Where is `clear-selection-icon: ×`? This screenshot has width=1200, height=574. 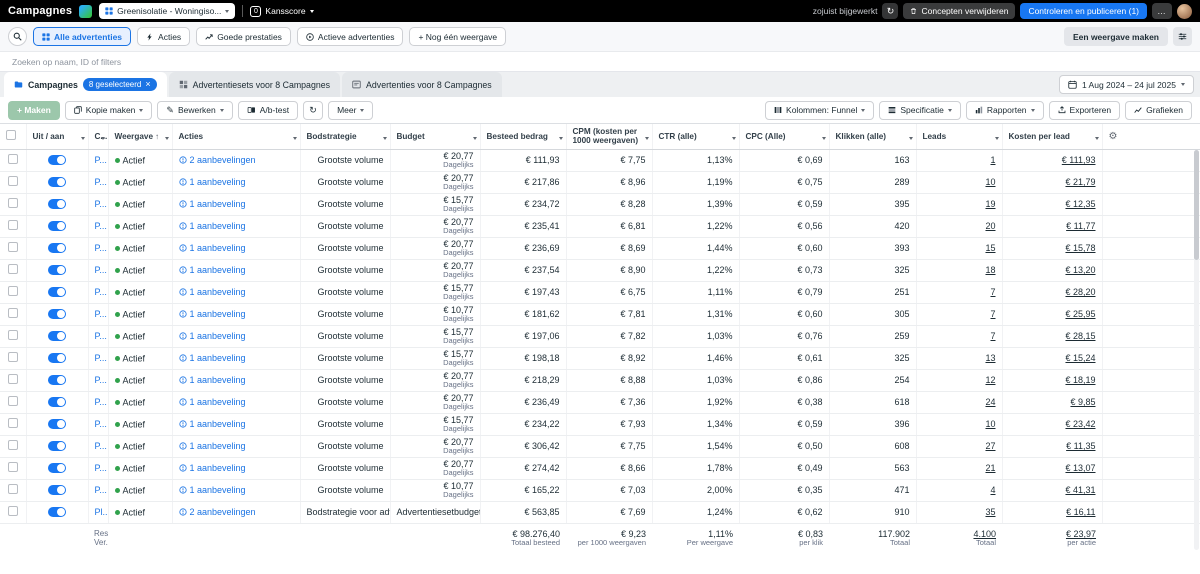
clear-selection-icon: × is located at coordinates (147, 84).